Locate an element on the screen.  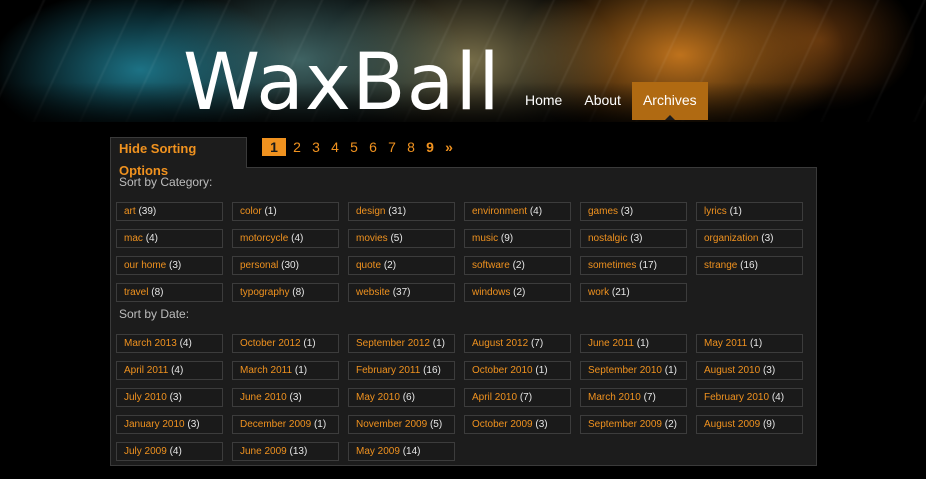
category-tag: website (37) is located at coordinates (401, 292).